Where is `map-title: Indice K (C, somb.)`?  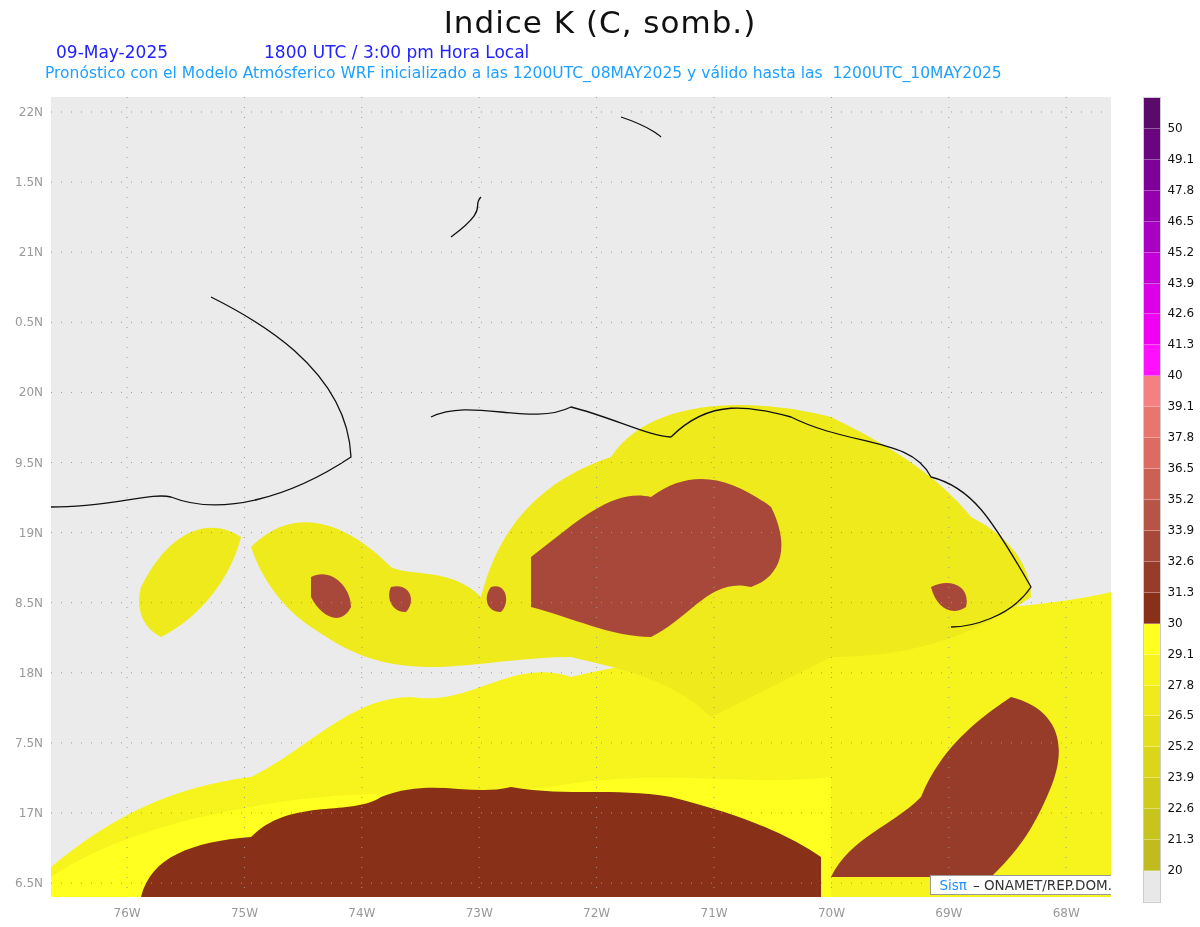
map-title: Indice K (C, somb.) is located at coordinates (600, 22).